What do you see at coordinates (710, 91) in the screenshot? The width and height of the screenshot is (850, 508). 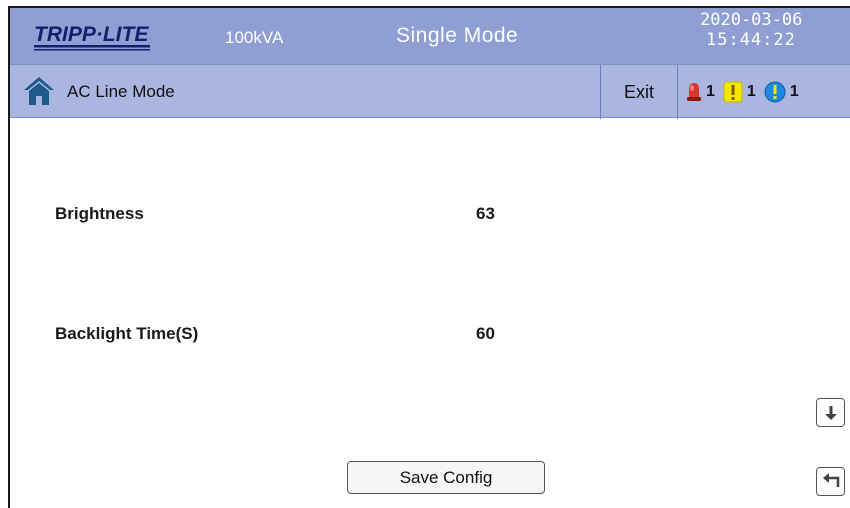 I see `alarm-count: 1` at bounding box center [710, 91].